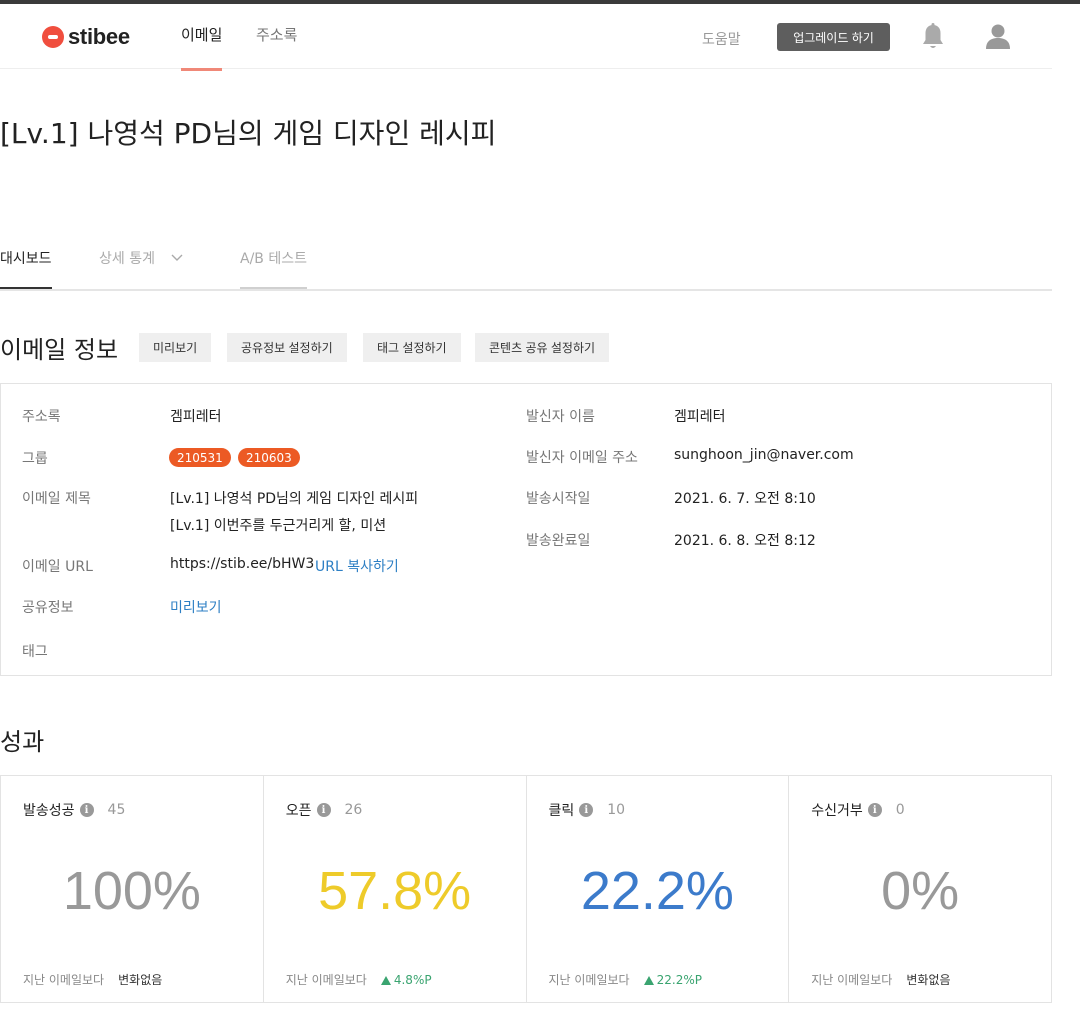 This screenshot has height=1022, width=1080. I want to click on stat-compare: 지난 이메일보다 22.2%P, so click(625, 979).